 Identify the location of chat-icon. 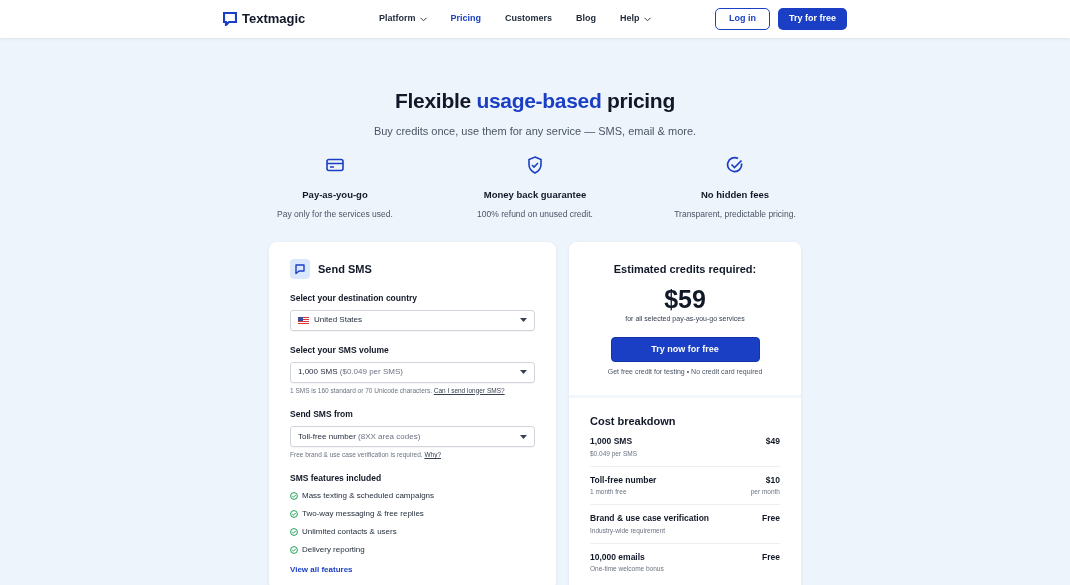
(300, 269).